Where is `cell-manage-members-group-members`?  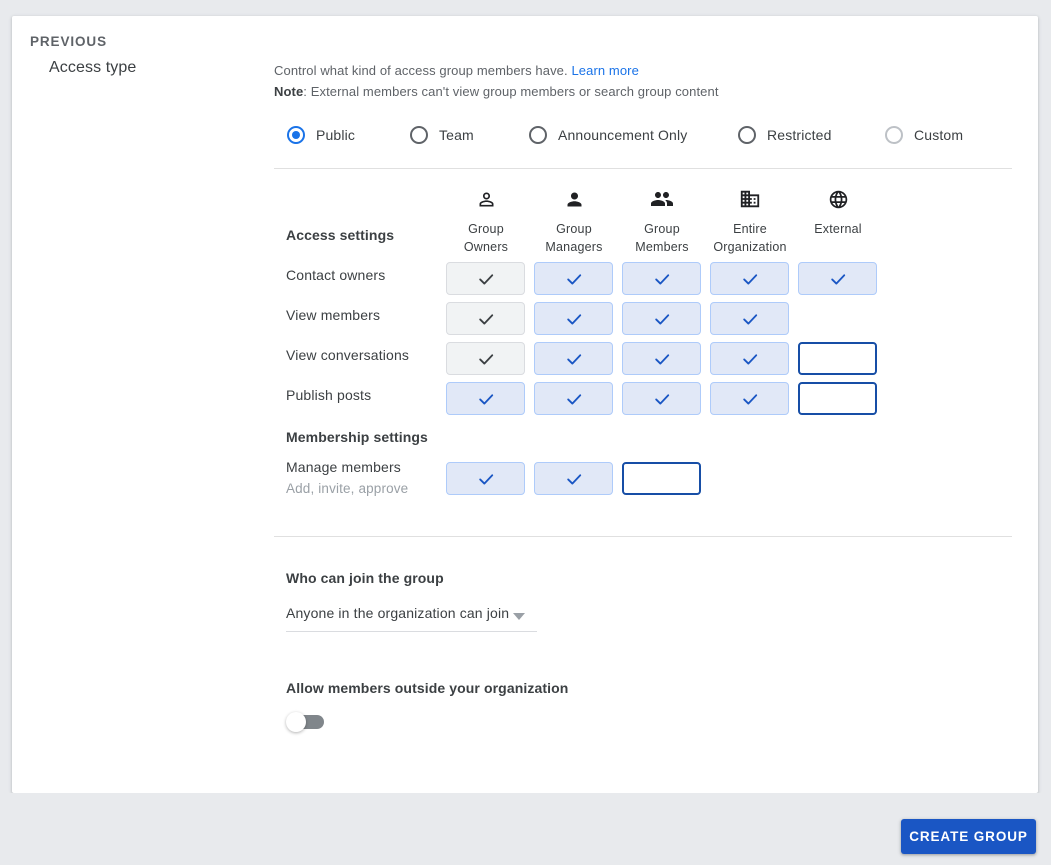 cell-manage-members-group-members is located at coordinates (661, 478).